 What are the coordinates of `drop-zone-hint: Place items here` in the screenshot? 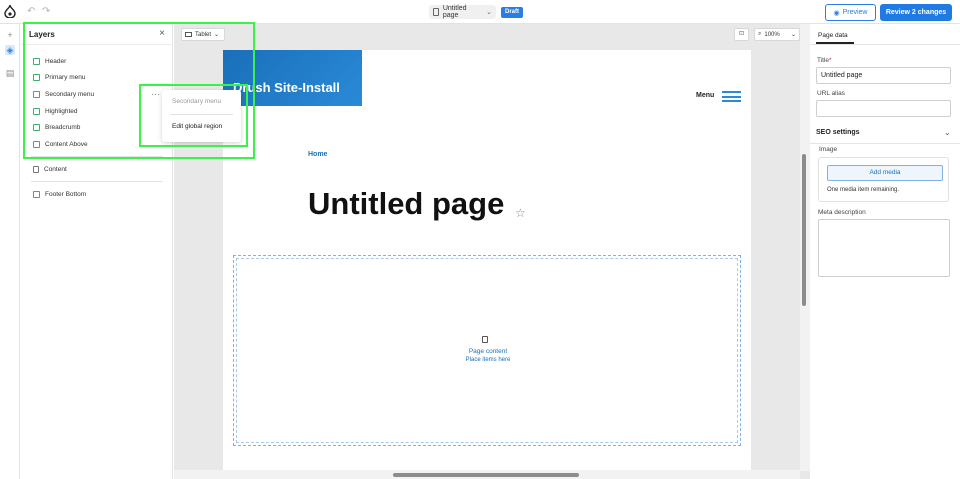 It's located at (488, 360).